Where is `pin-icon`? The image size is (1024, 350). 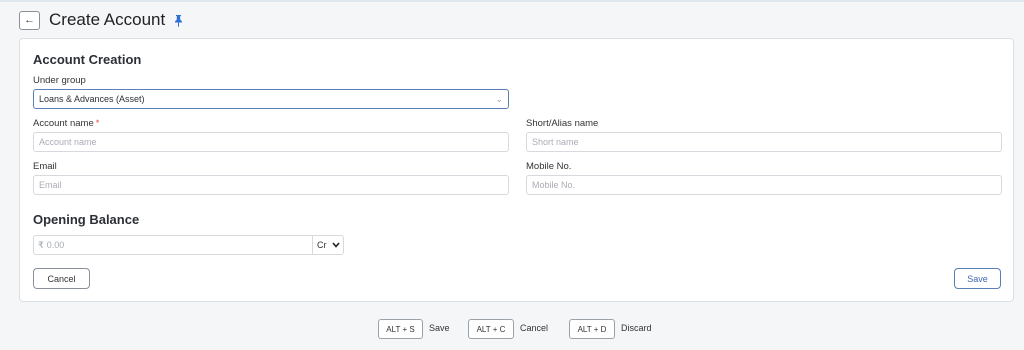
pin-icon is located at coordinates (179, 20).